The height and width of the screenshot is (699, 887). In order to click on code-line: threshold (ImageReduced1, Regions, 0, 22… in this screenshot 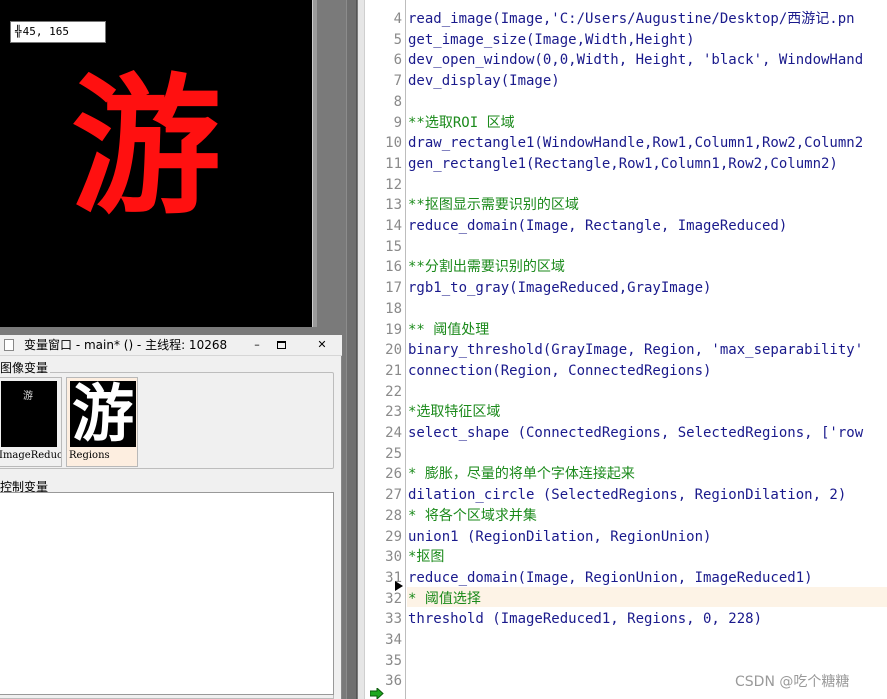, I will do `click(585, 619)`.